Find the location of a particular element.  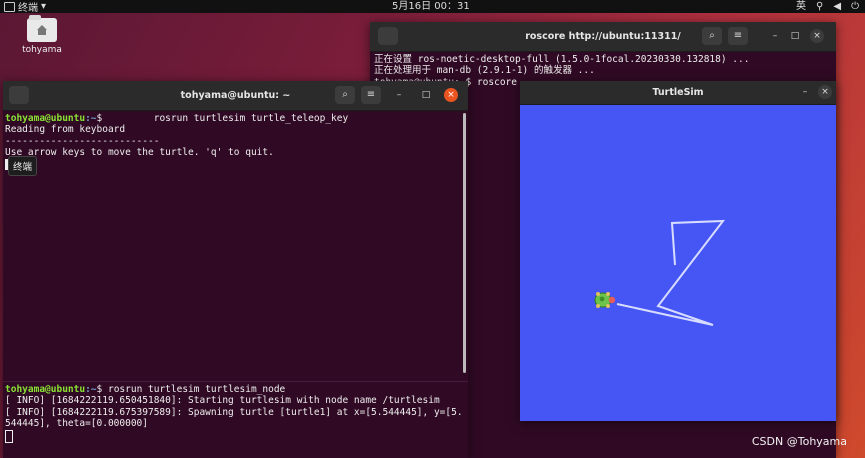

turtle-path is located at coordinates (671, 272).